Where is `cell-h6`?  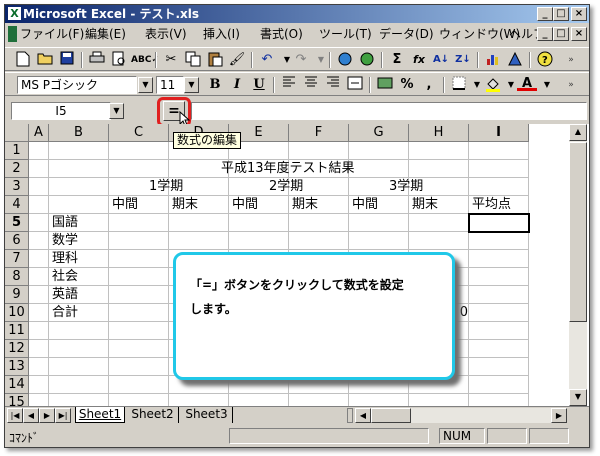
cell-h6 is located at coordinates (439, 241).